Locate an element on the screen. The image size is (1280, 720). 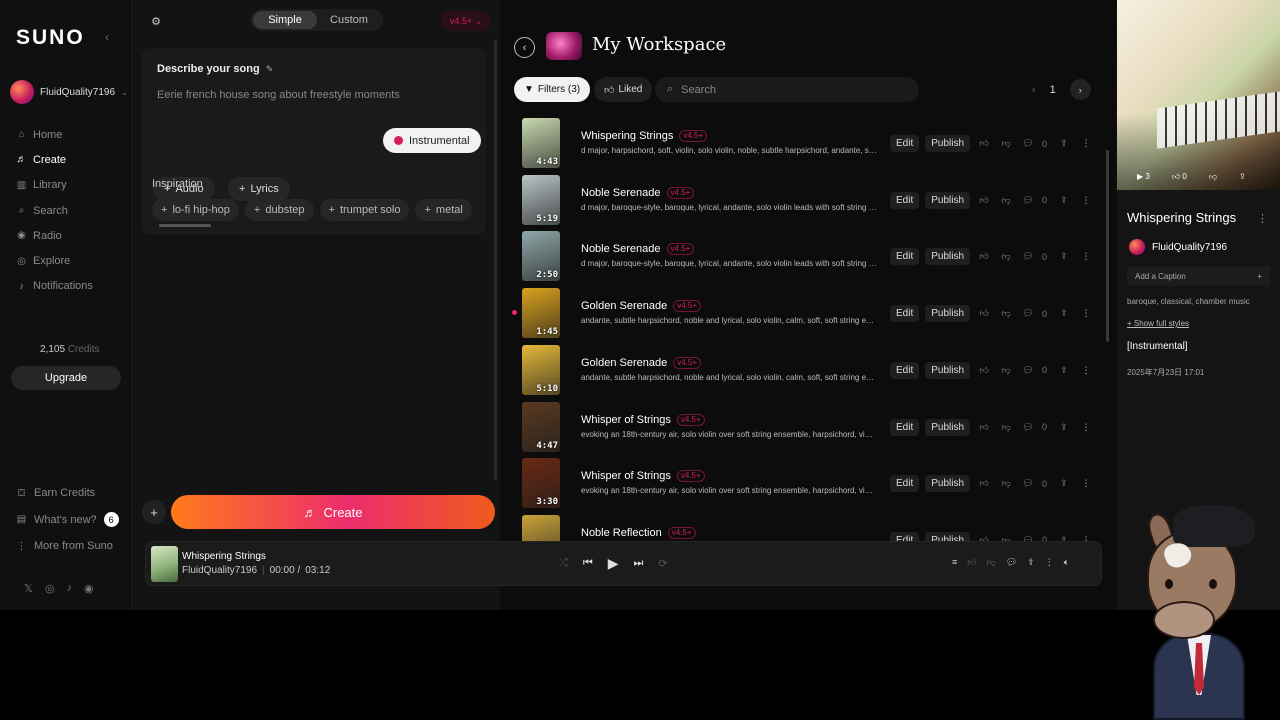
prev-page-icon: ‹ is located at coordinates (1034, 90).